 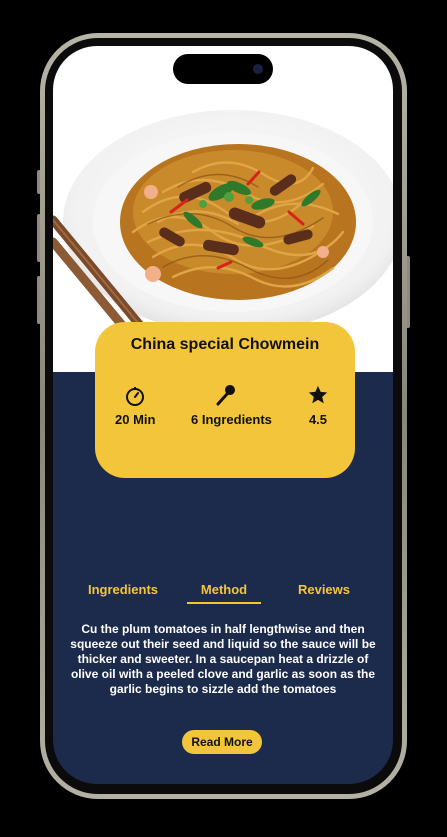 What do you see at coordinates (224, 589) in the screenshot?
I see `tab-method-label: Method` at bounding box center [224, 589].